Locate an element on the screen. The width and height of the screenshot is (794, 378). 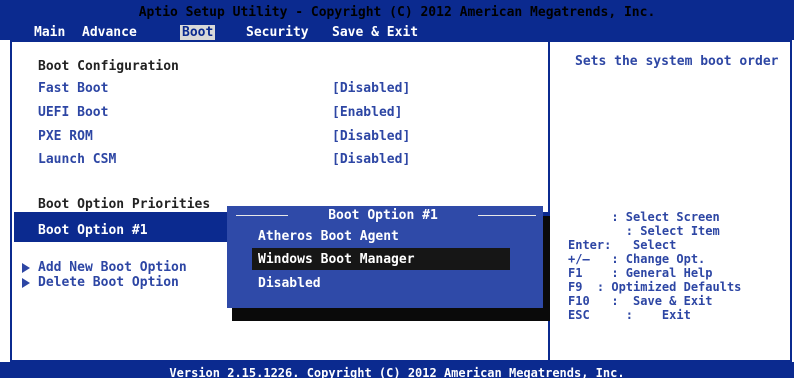
key-help-line: : Select Screen is located at coordinates (644, 217).